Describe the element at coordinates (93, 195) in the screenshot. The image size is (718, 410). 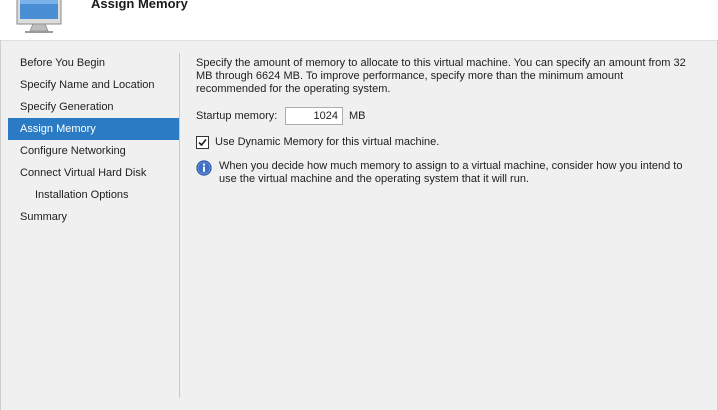
I see `nav-item-installation-options: Installation Options` at that location.